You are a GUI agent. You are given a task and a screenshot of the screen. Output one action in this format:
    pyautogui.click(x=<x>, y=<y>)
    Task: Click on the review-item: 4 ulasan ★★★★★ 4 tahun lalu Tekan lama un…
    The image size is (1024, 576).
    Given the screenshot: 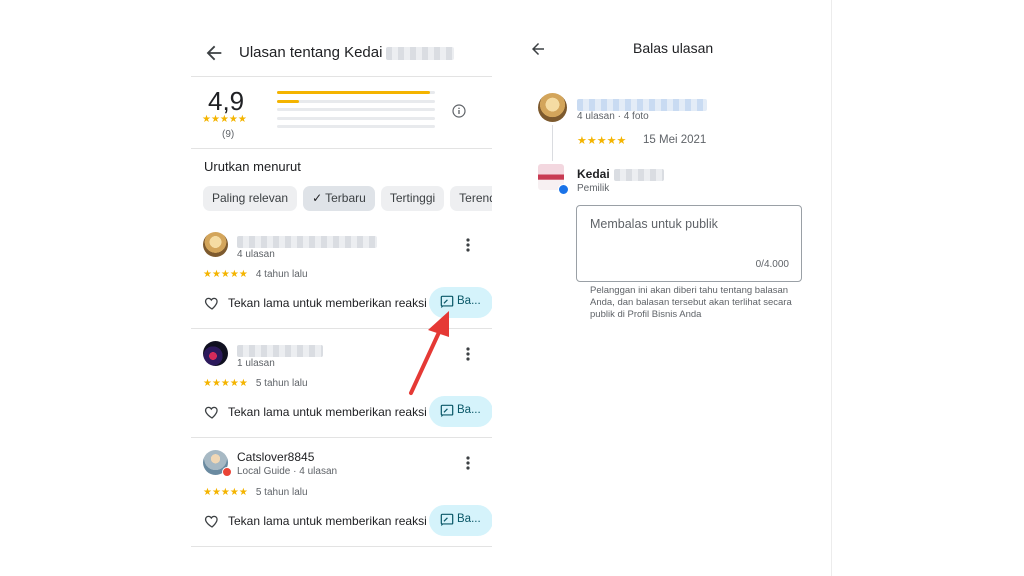 What is the action you would take?
    pyautogui.click(x=341, y=274)
    